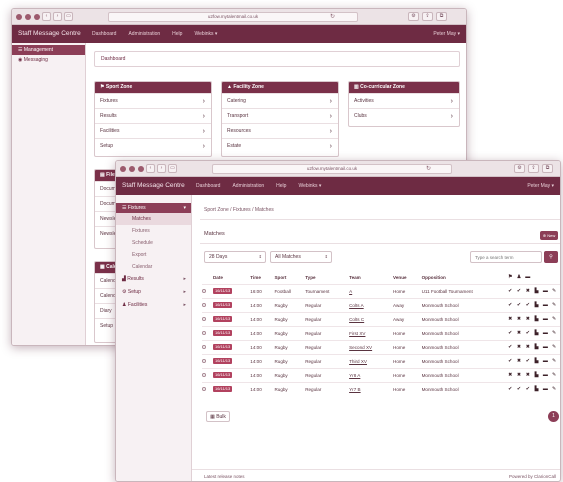 The height and width of the screenshot is (482, 563). What do you see at coordinates (289, 277) in the screenshot?
I see `col-sport: Sport` at bounding box center [289, 277].